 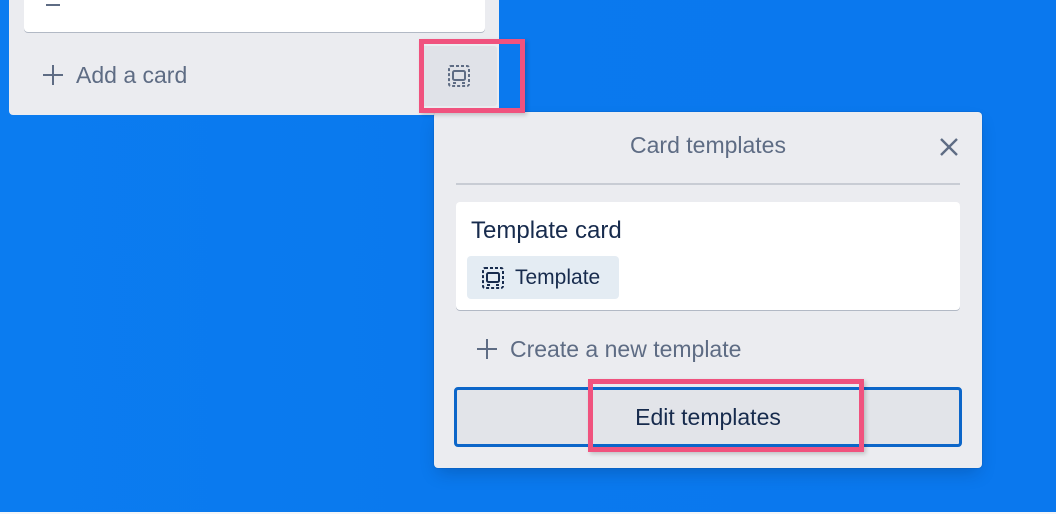 What do you see at coordinates (949, 147) in the screenshot?
I see `close-icon` at bounding box center [949, 147].